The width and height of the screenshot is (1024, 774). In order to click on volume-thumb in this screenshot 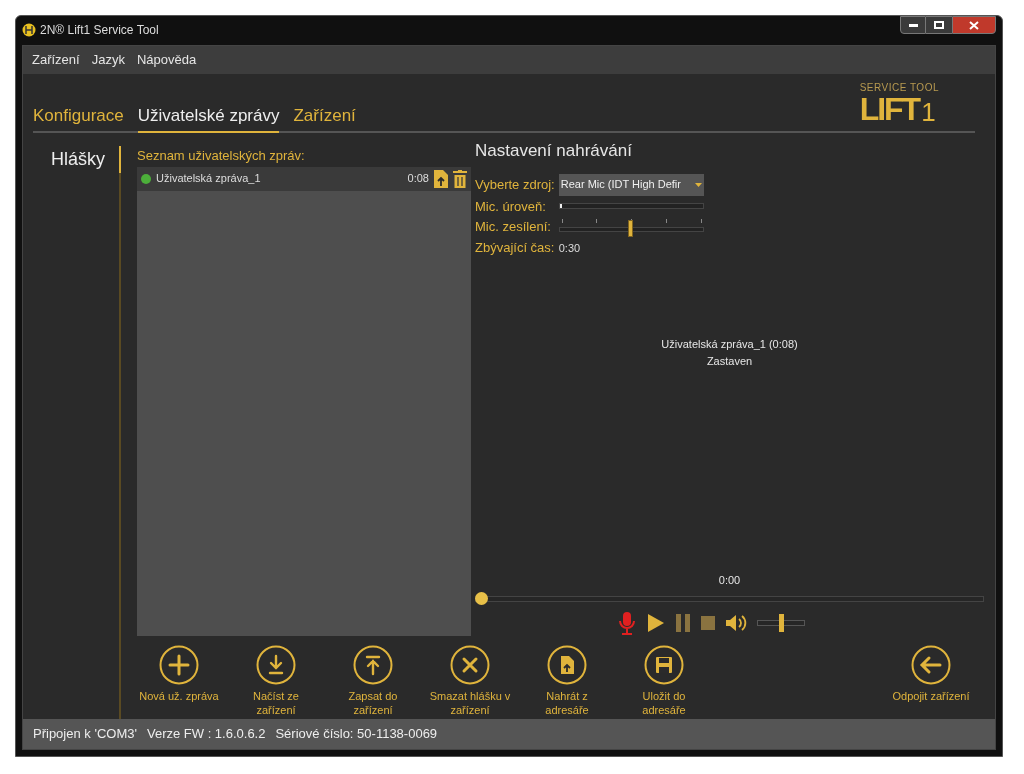, I will do `click(781, 623)`.